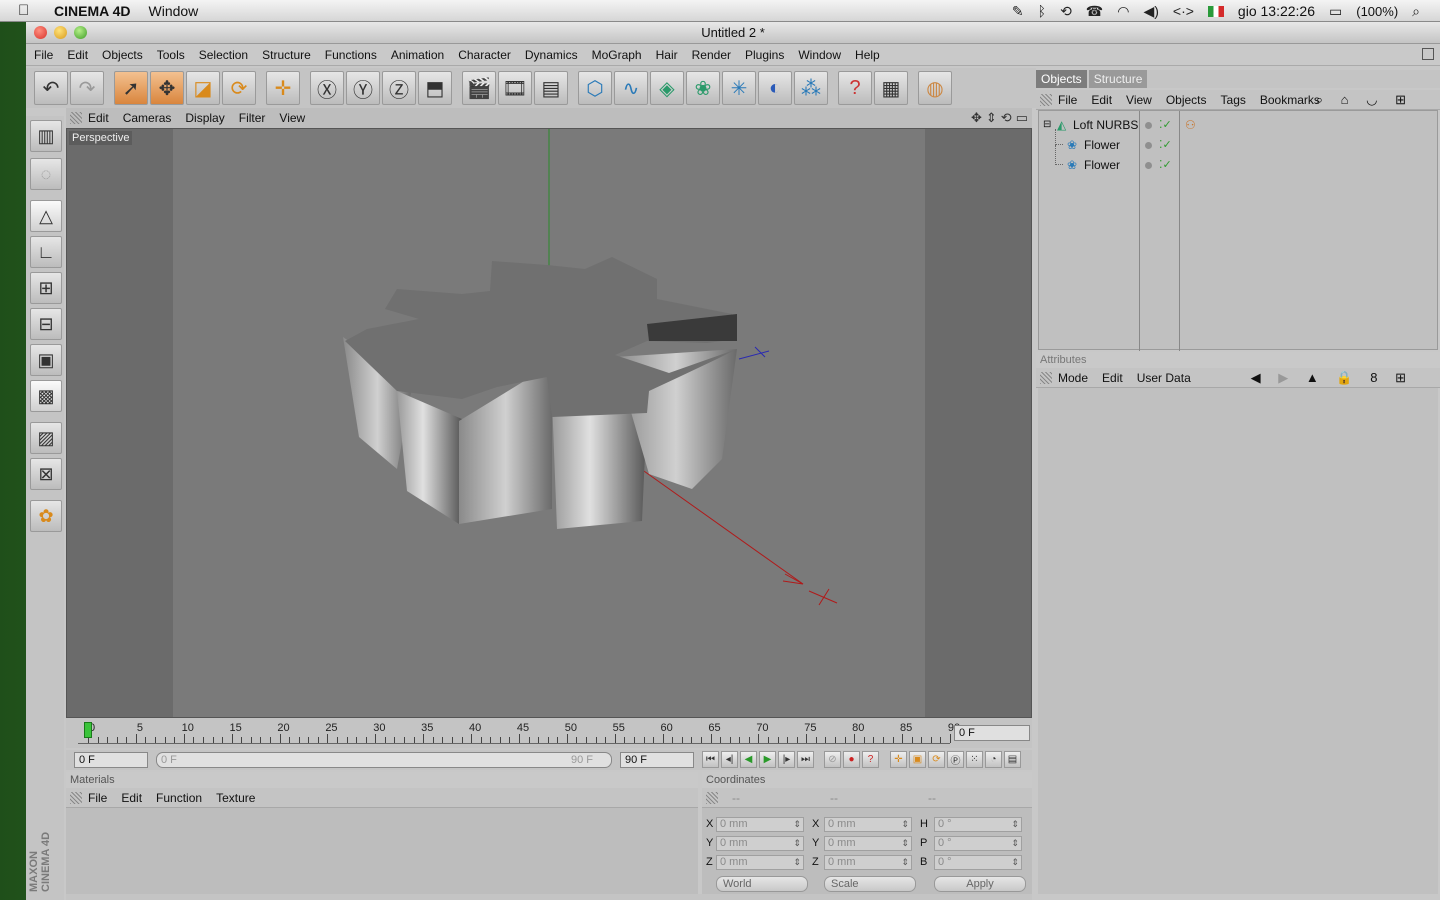  What do you see at coordinates (729, 759) in the screenshot?
I see `prev-key-icon: ◂|` at bounding box center [729, 759].